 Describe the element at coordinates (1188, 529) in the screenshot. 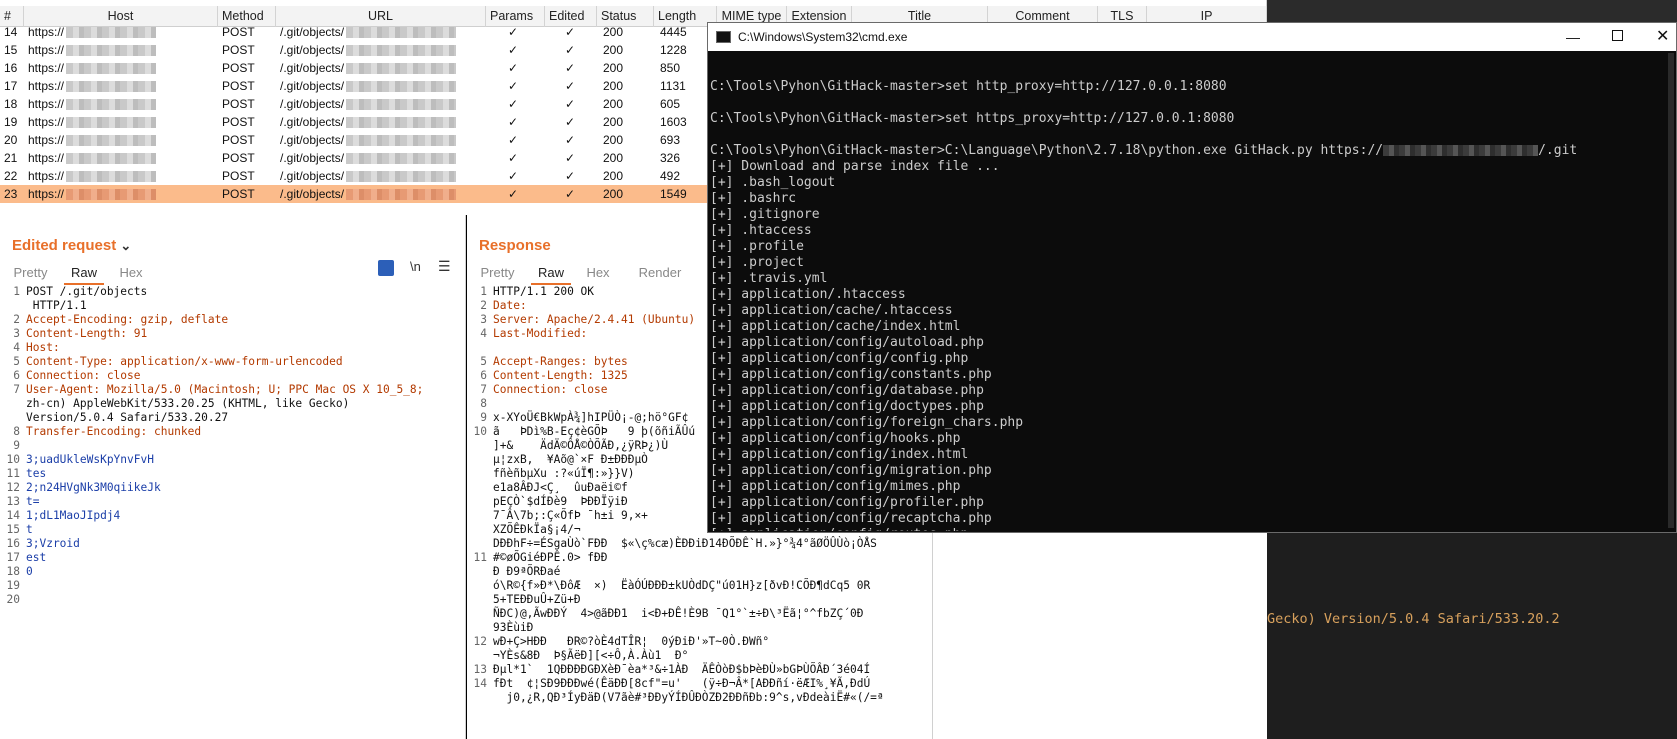

I see `cmd-line: [+] application/config/routes.php` at that location.